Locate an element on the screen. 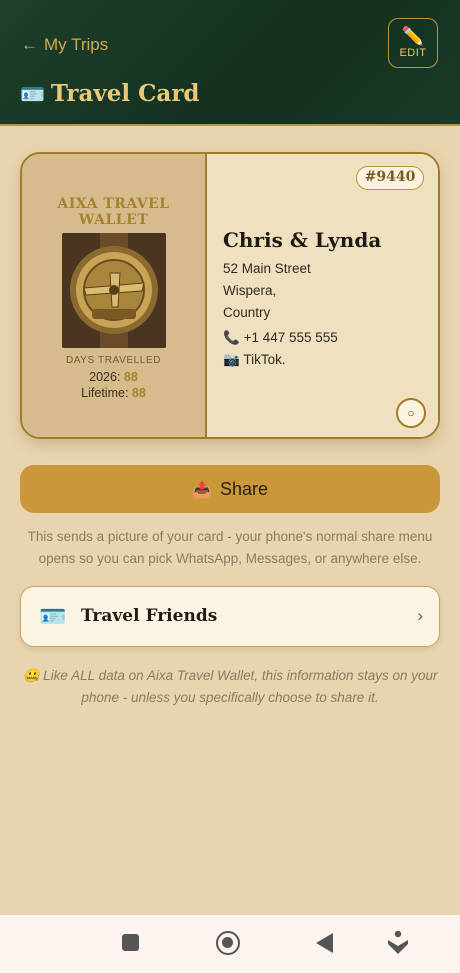 This screenshot has width=460, height=973. page-title-text: Travel Card is located at coordinates (125, 93).